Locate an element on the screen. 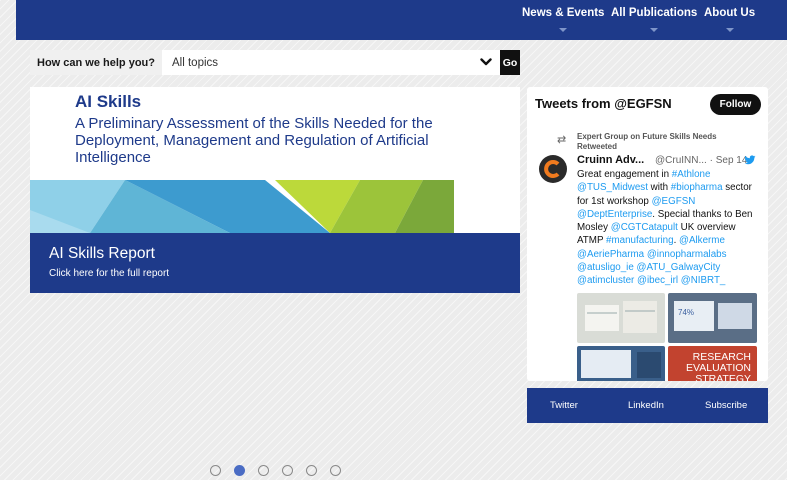 The image size is (787, 480). nav-all-publications-label: All Publications is located at coordinates (654, 13).